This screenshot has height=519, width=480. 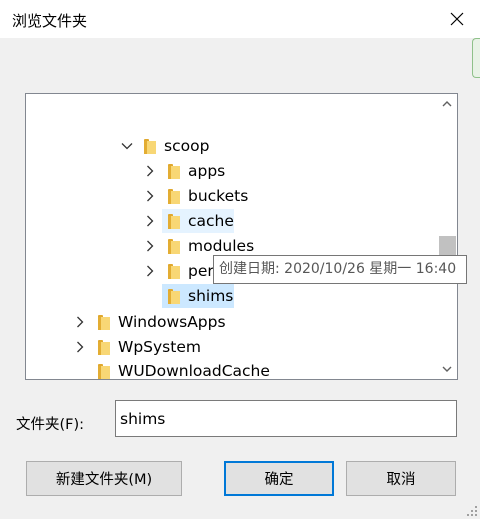 I want to click on tree-item-shims: shims, so click(x=231, y=296).